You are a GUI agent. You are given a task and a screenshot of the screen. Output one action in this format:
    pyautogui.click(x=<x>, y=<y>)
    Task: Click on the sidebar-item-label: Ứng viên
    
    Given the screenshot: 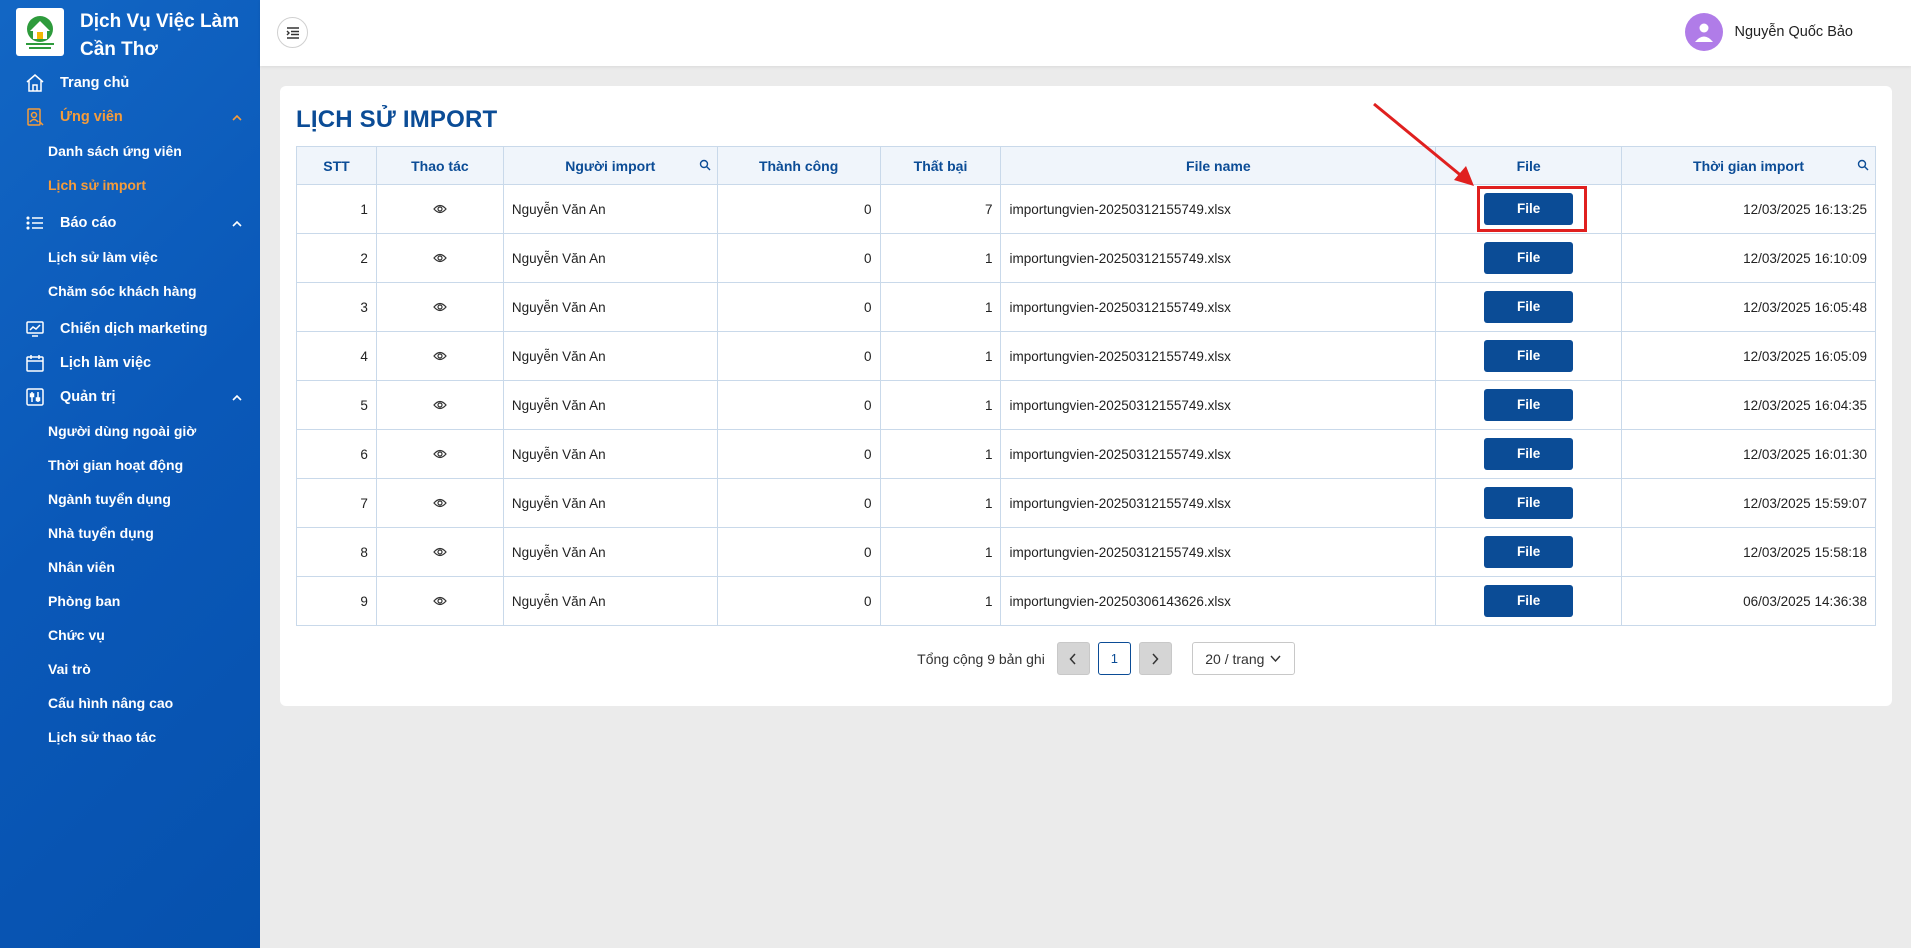 What is the action you would take?
    pyautogui.click(x=91, y=117)
    